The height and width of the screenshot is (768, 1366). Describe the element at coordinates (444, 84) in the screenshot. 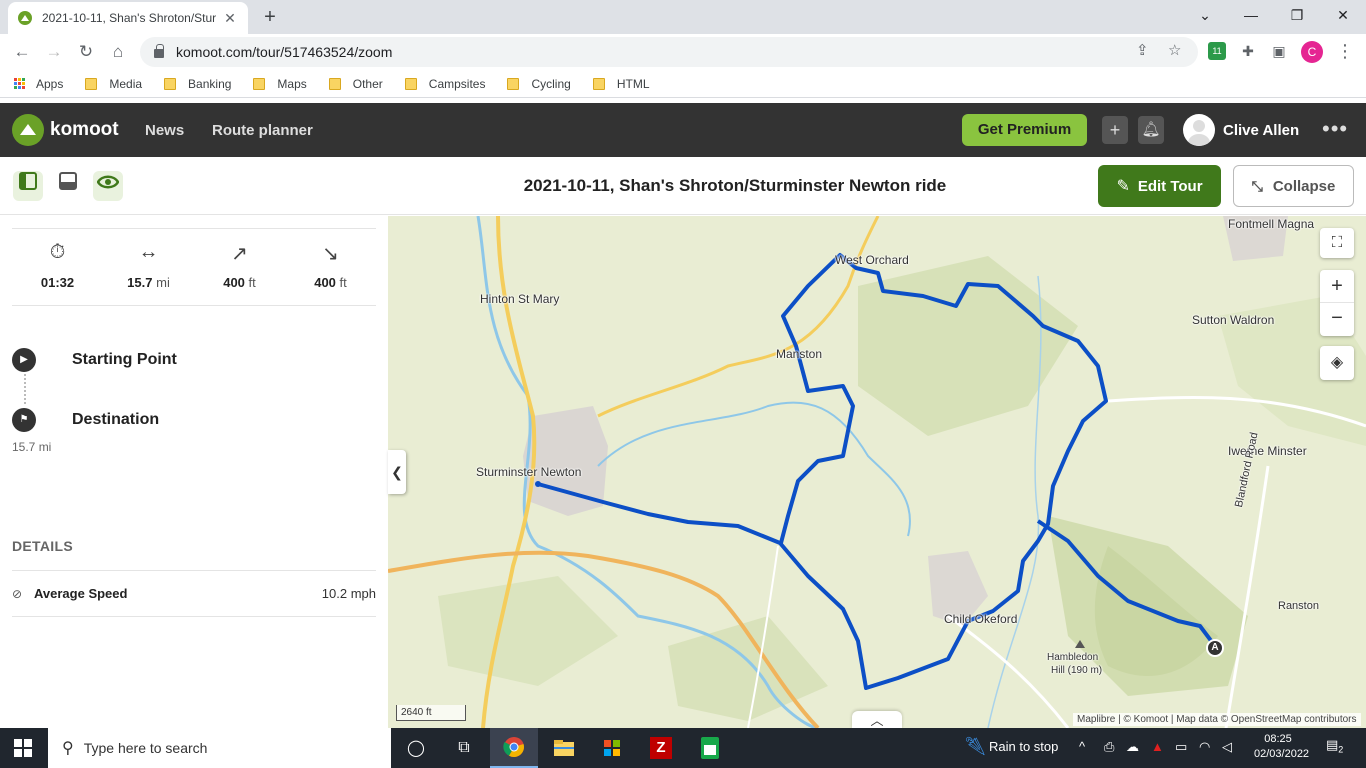

I see `bookmark-campsites: Campsites` at that location.